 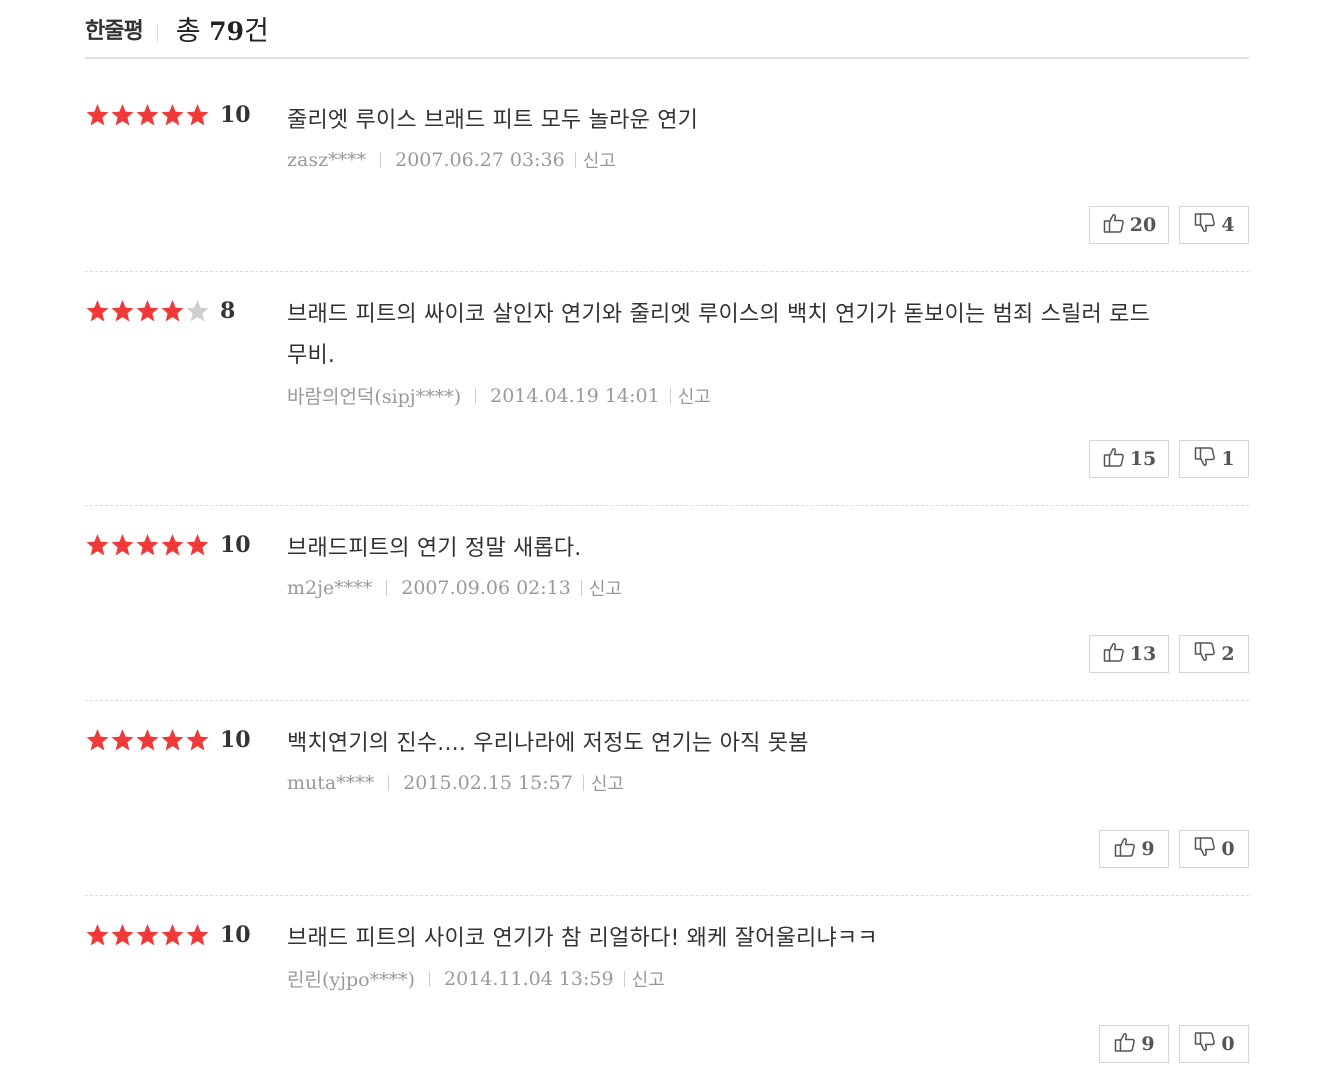 What do you see at coordinates (582, 938) in the screenshot?
I see `review-text-line: 브래드 피트의 사이코 연기가 참 리얼하다! 왜케 잘어울리냐ㅋㅋ` at bounding box center [582, 938].